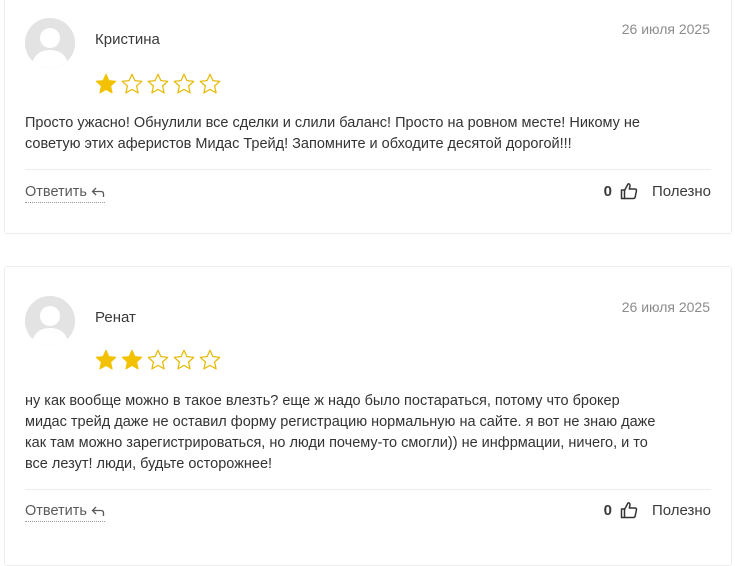 This screenshot has width=735, height=566. I want to click on review-author: Ренат, so click(115, 317).